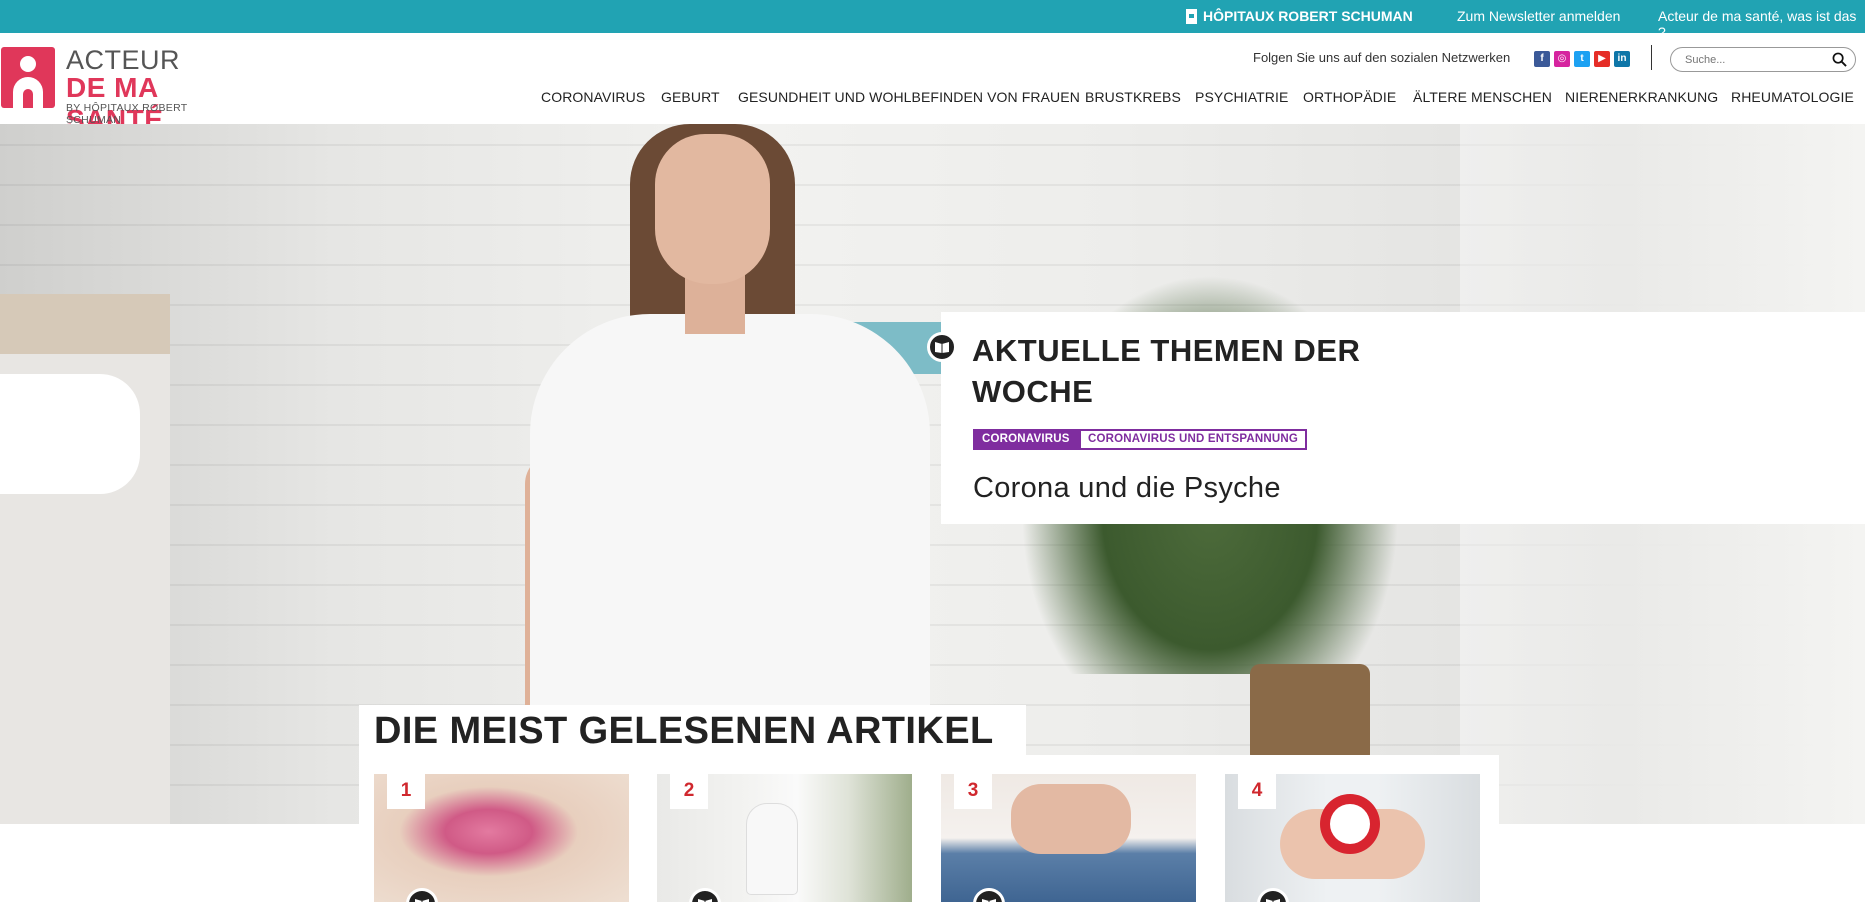 This screenshot has height=922, width=1865. What do you see at coordinates (1308, 16) in the screenshot?
I see `hospitals-link-label: HÔPITAUX ROBERT SCHUMAN` at bounding box center [1308, 16].